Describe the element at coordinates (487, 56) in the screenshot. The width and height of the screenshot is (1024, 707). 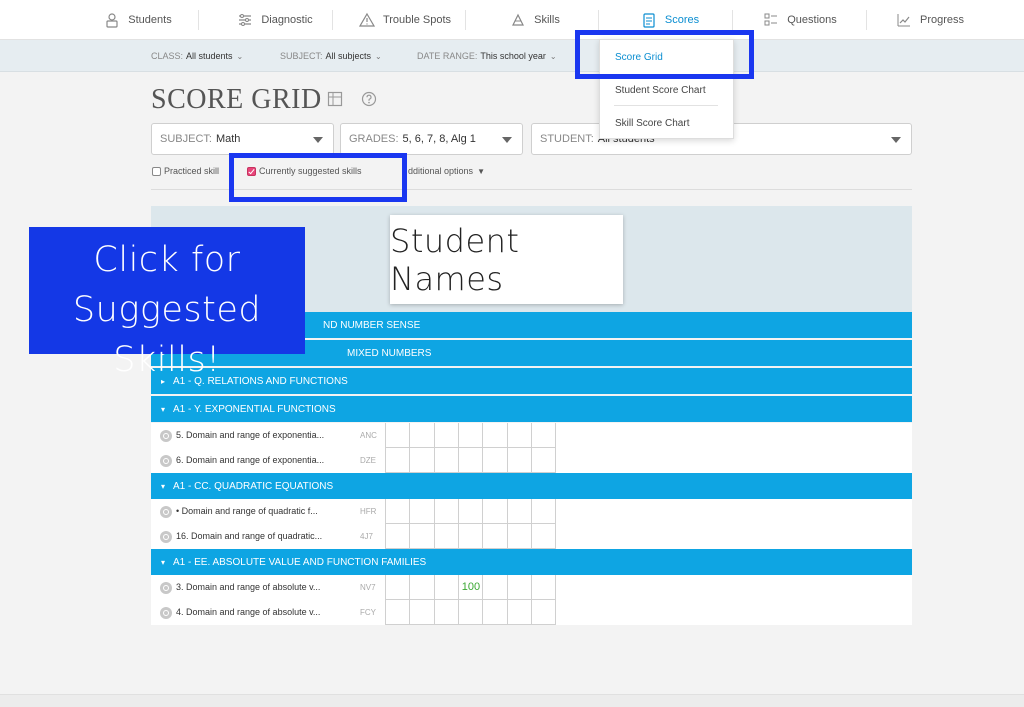
I see `date-range-filter: DATE RANGE: This school year ⌄` at that location.